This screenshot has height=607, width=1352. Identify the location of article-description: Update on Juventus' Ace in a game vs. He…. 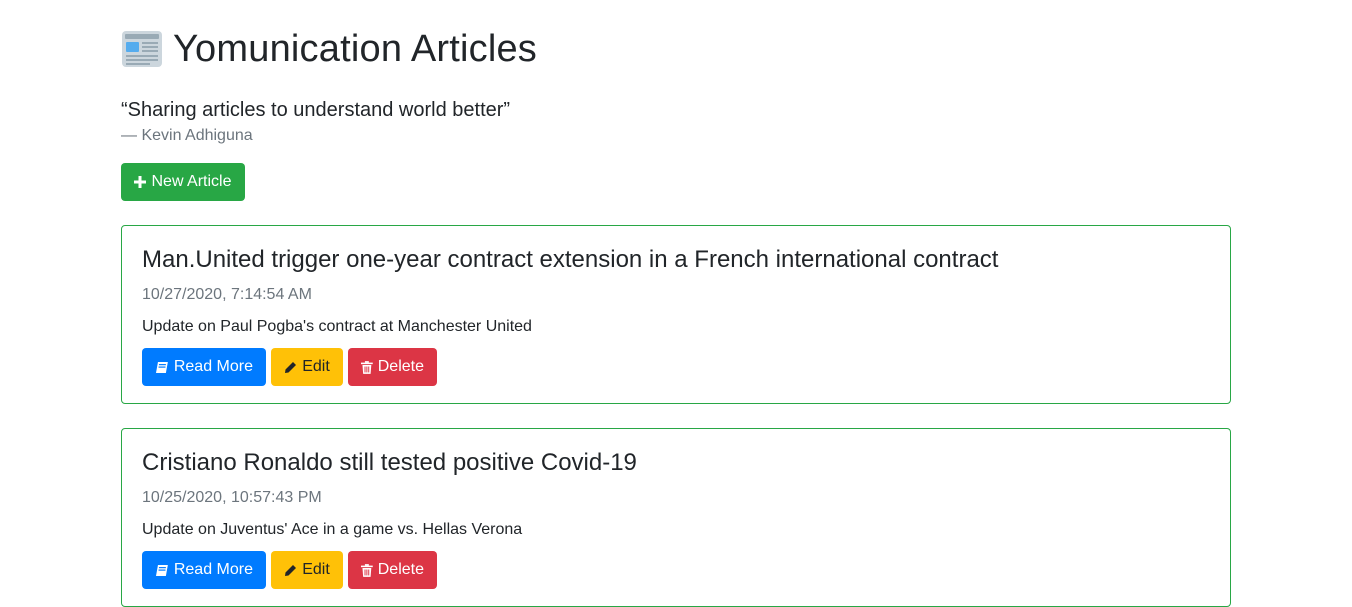
(332, 529).